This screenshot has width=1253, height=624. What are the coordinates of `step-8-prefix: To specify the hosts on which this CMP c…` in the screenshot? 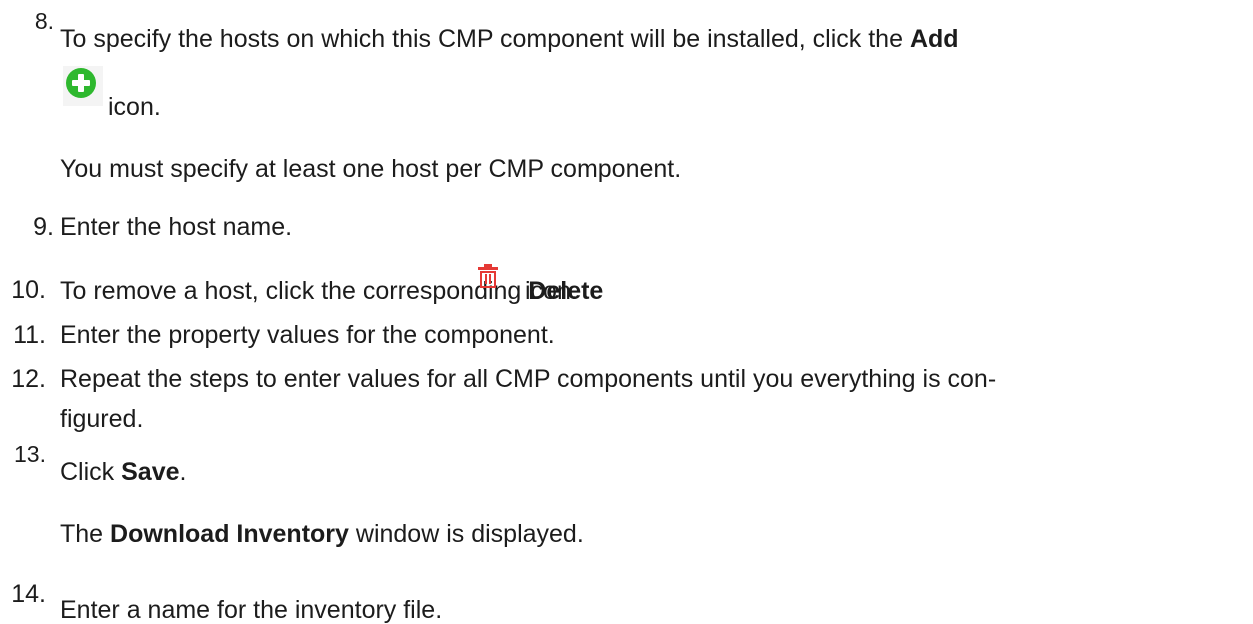 It's located at (485, 39).